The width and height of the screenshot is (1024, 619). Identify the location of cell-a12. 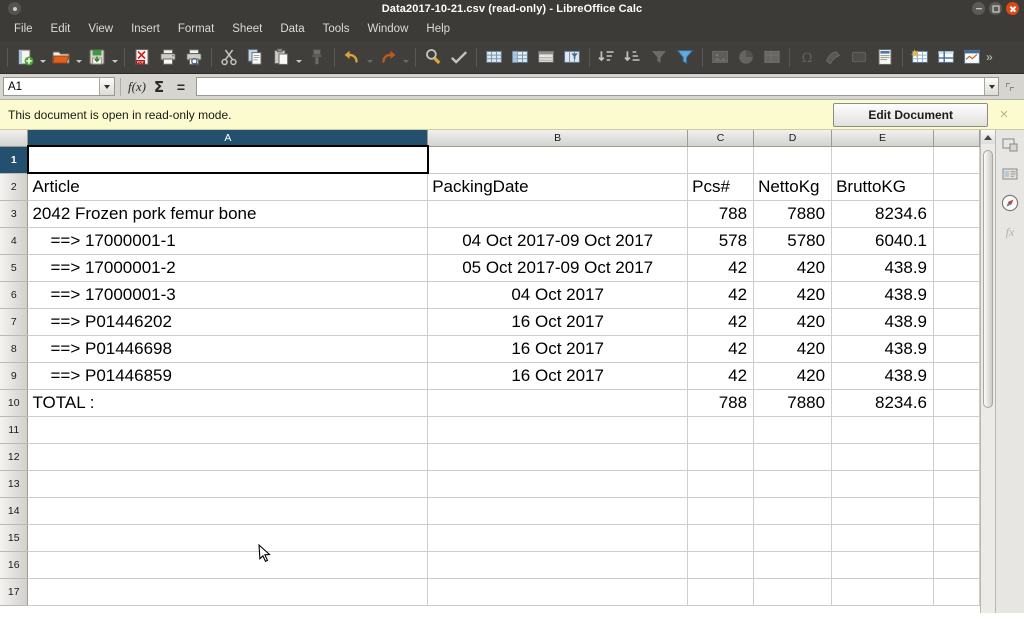
(228, 457).